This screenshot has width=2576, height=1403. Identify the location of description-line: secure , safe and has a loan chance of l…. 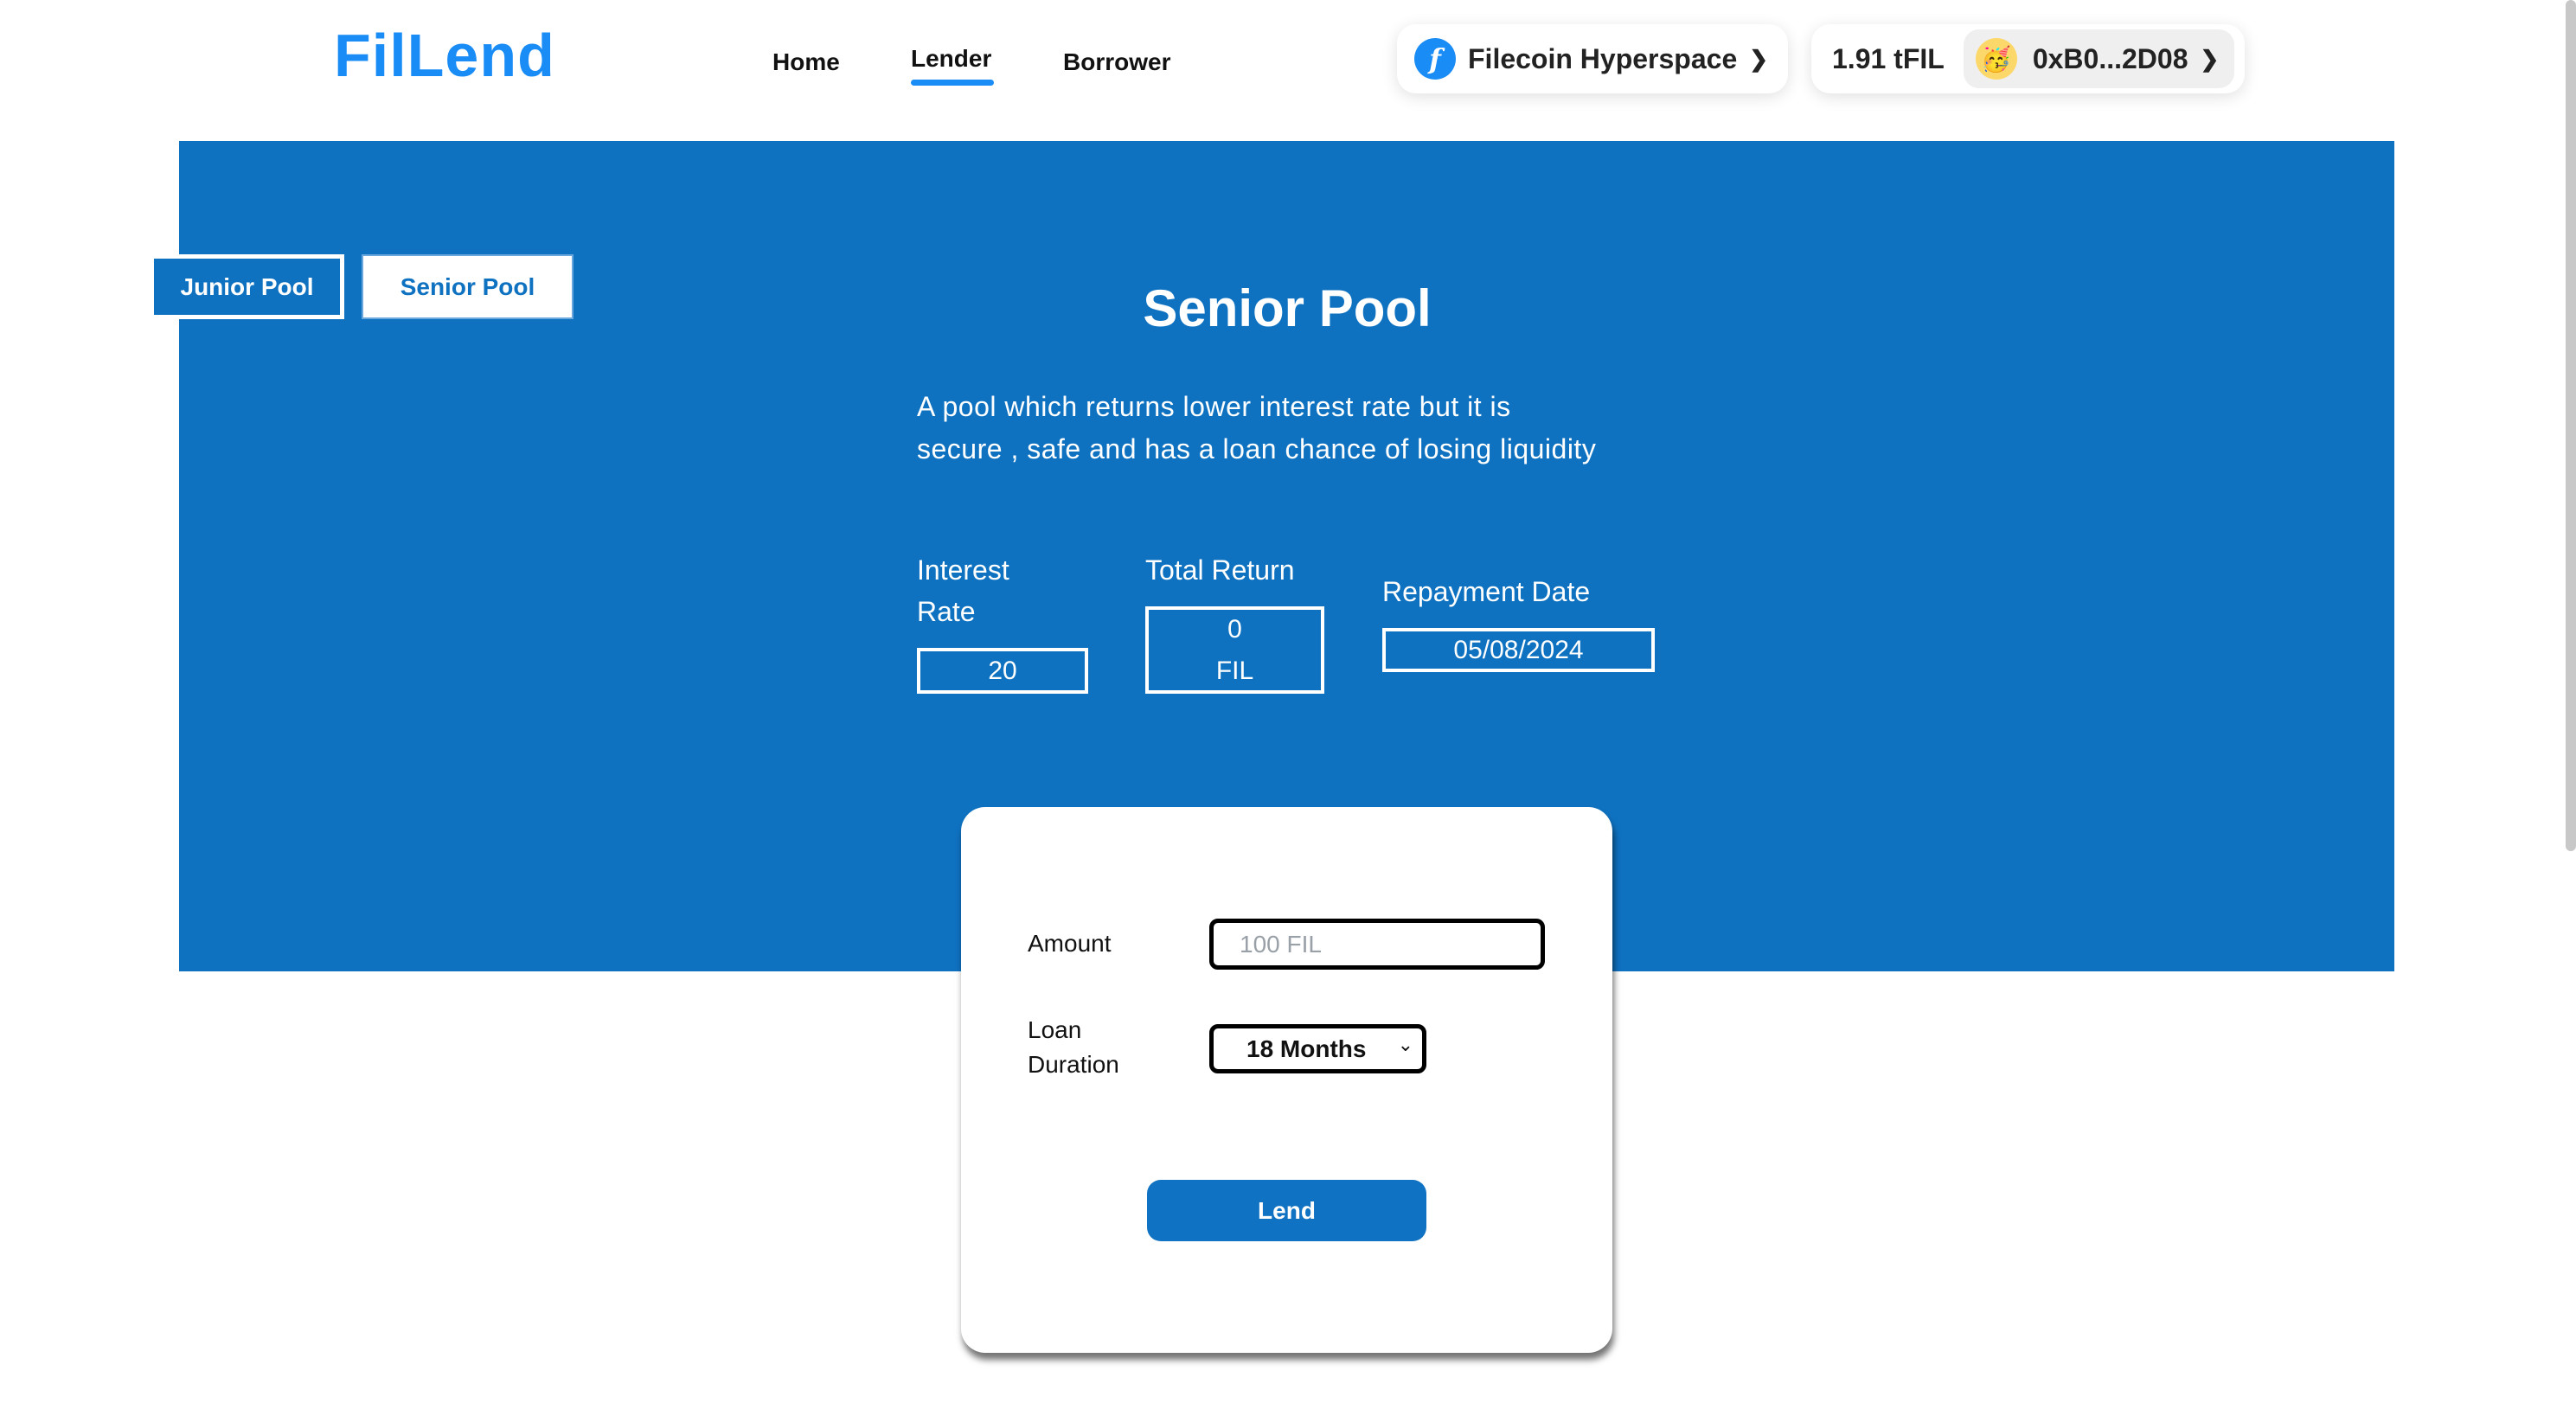
(1257, 448).